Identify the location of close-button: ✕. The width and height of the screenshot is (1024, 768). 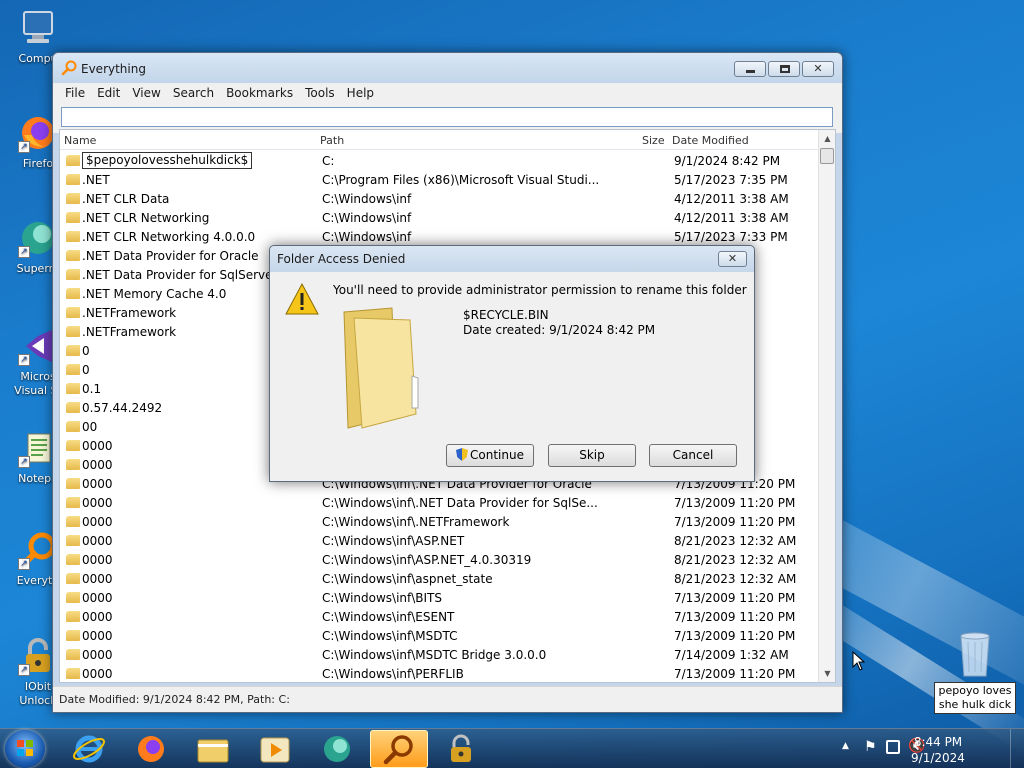
(818, 69).